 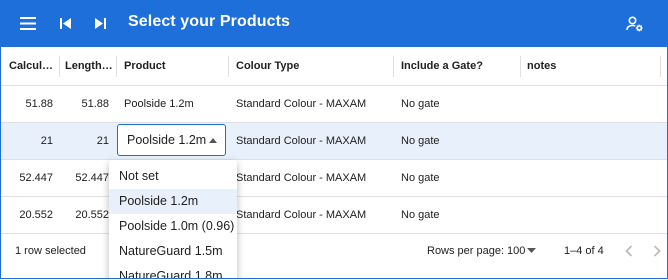 What do you see at coordinates (95, 104) in the screenshot?
I see `cell-length: 51.88` at bounding box center [95, 104].